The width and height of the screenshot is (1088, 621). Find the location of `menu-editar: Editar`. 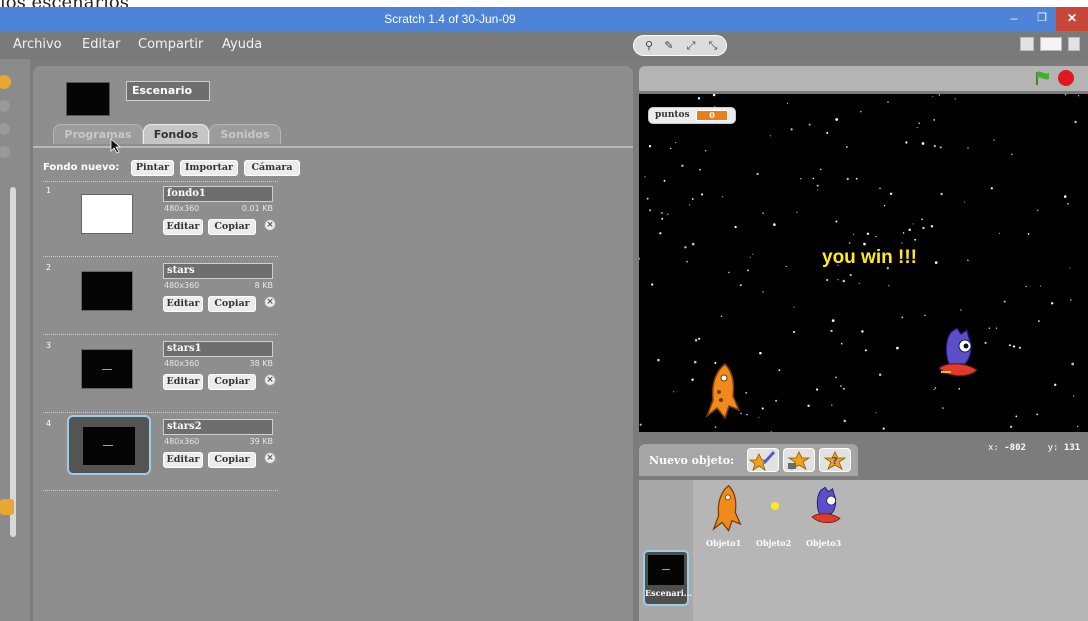

menu-editar: Editar is located at coordinates (101, 44).